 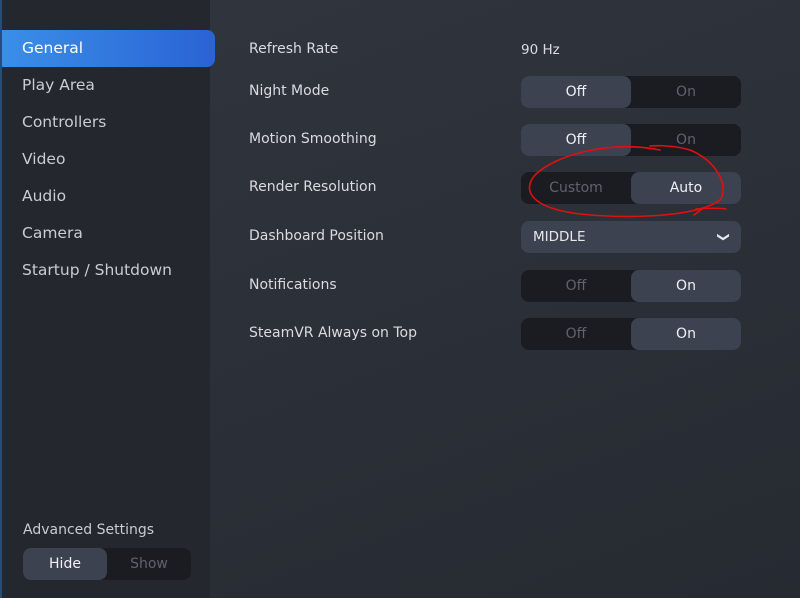 I want to click on render-resolution-custom: Custom, so click(x=576, y=188).